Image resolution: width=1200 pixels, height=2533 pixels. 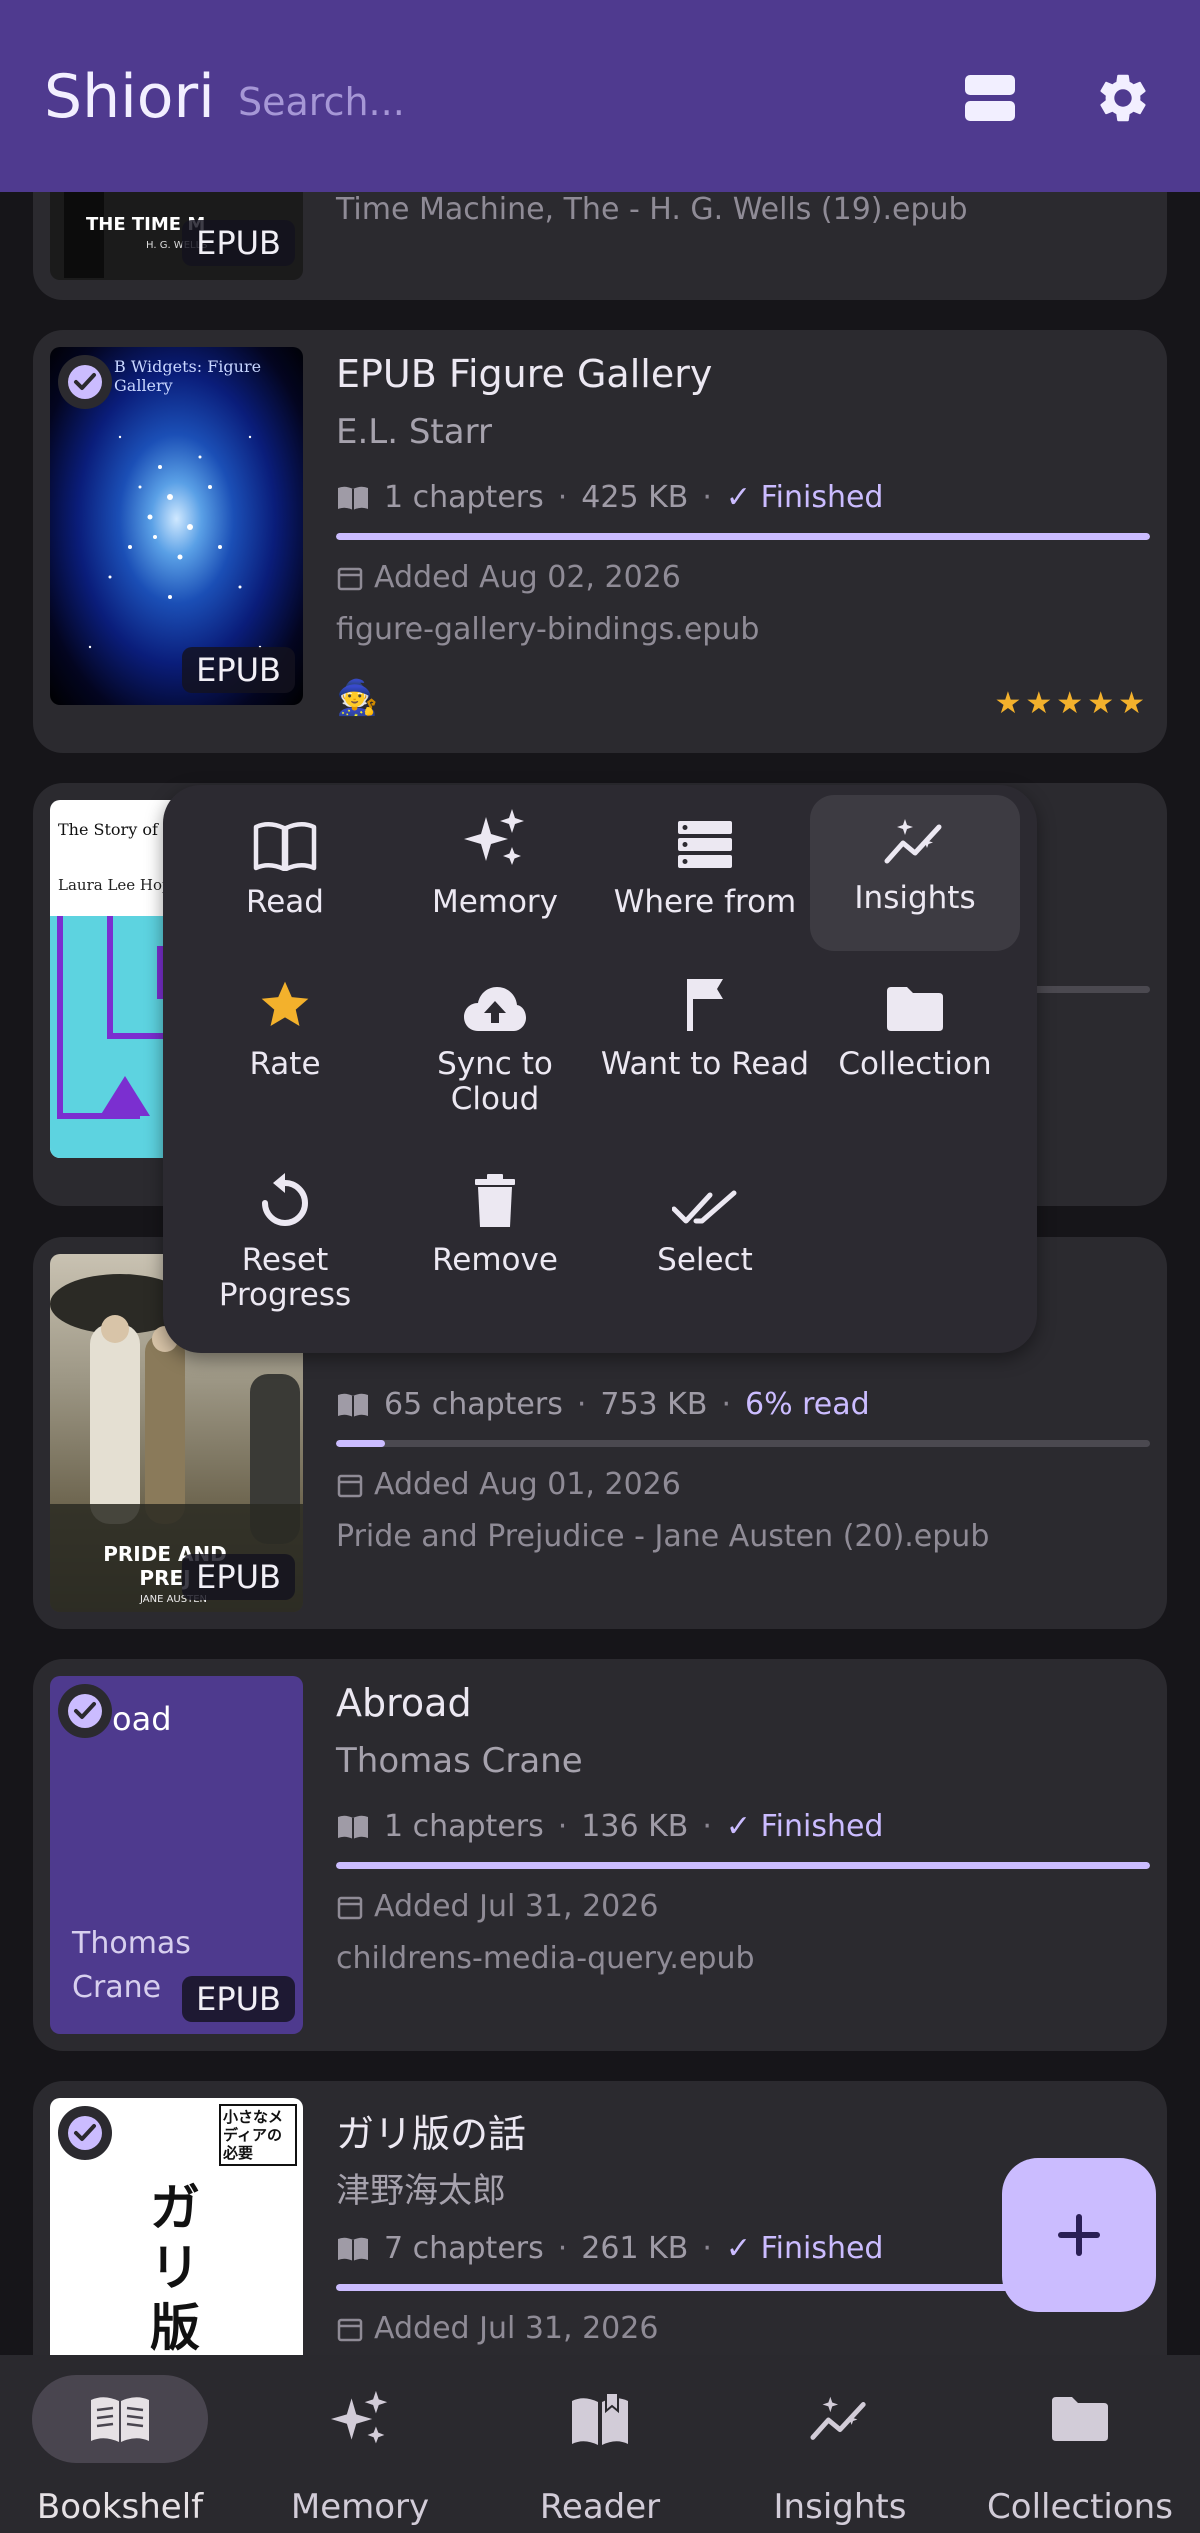 What do you see at coordinates (705, 1237) in the screenshot?
I see `menu-select: Select` at bounding box center [705, 1237].